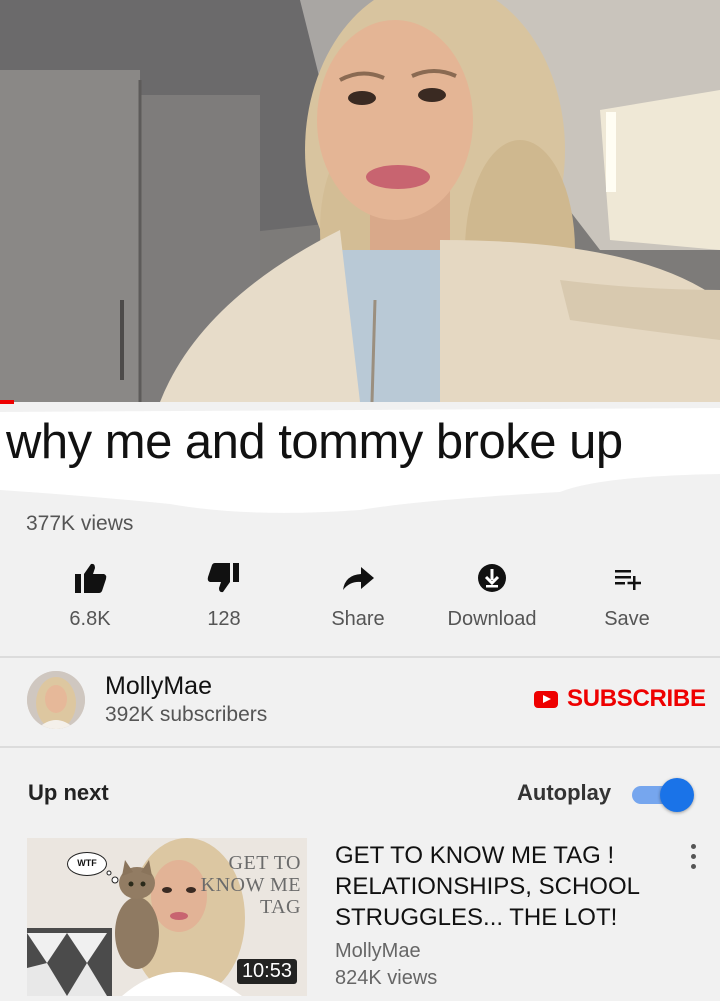 The image size is (720, 1001). I want to click on video-title: why me and tommy broke up, so click(314, 442).